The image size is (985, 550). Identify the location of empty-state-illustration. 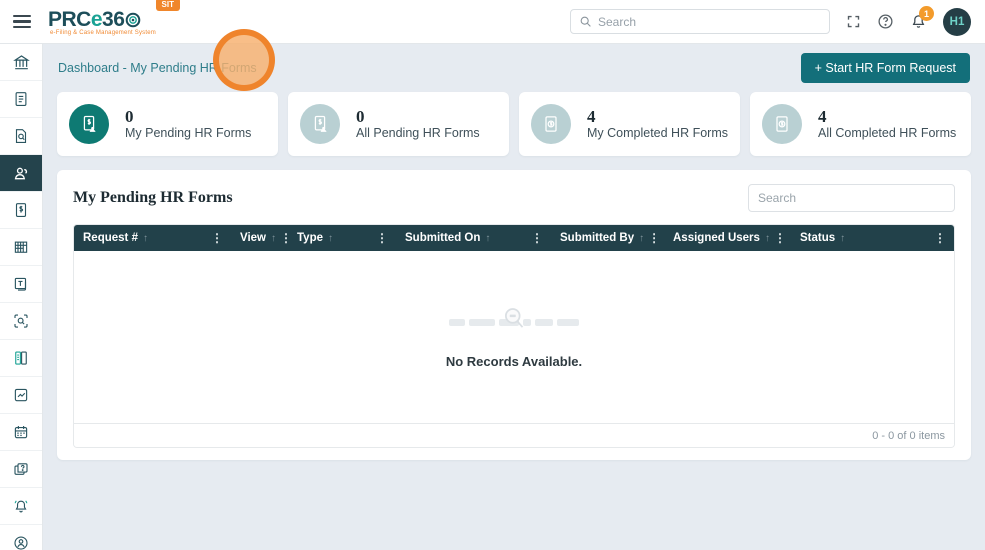
(514, 323).